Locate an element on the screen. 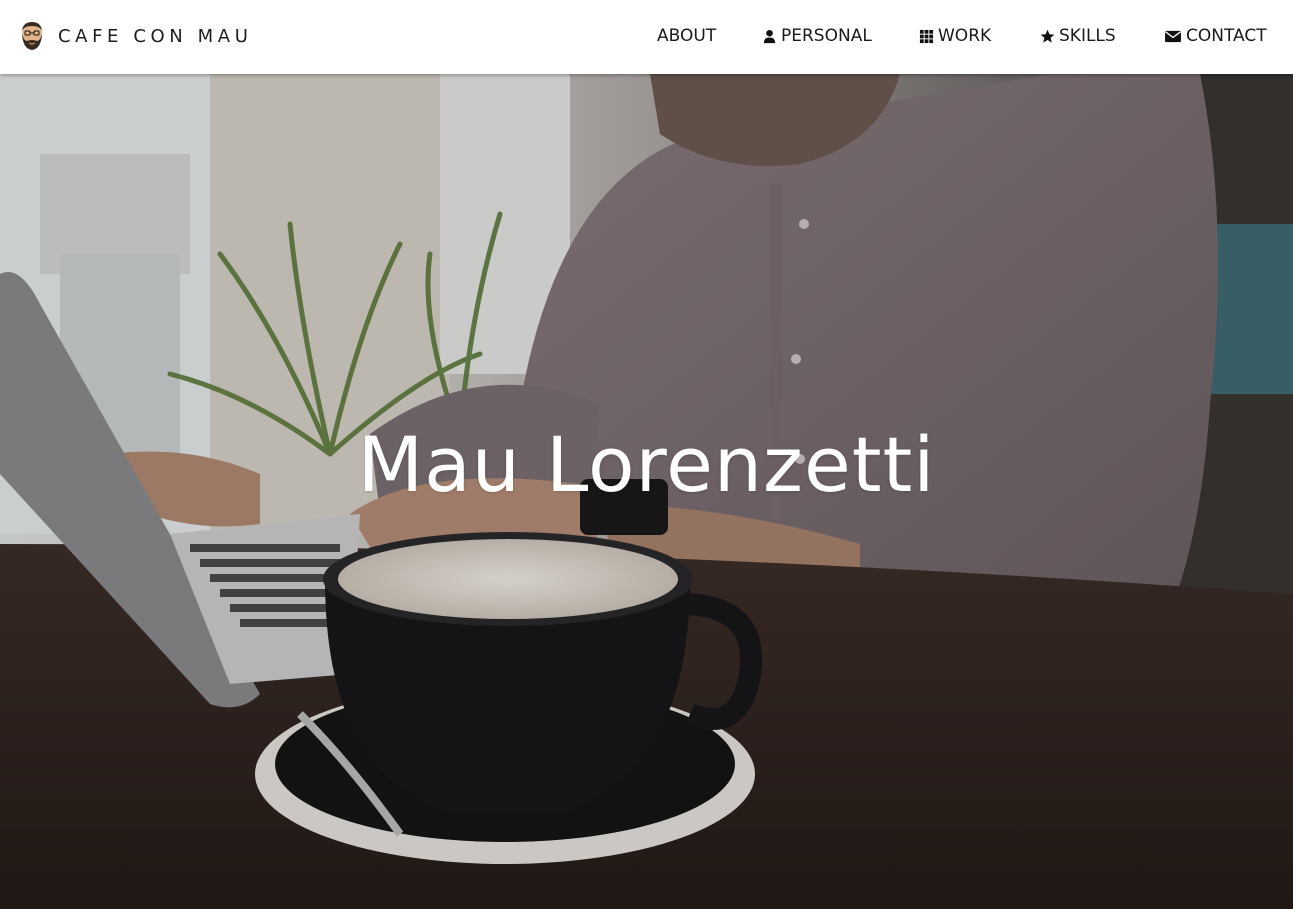 The height and width of the screenshot is (909, 1293). envelope-icon is located at coordinates (1173, 36).